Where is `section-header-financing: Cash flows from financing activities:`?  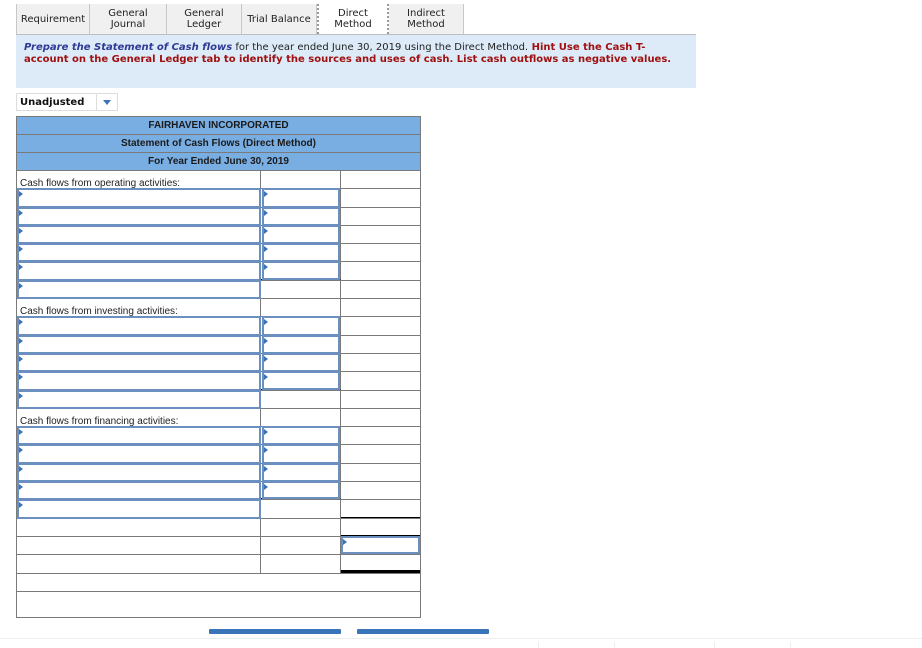 section-header-financing: Cash flows from financing activities: is located at coordinates (218, 418).